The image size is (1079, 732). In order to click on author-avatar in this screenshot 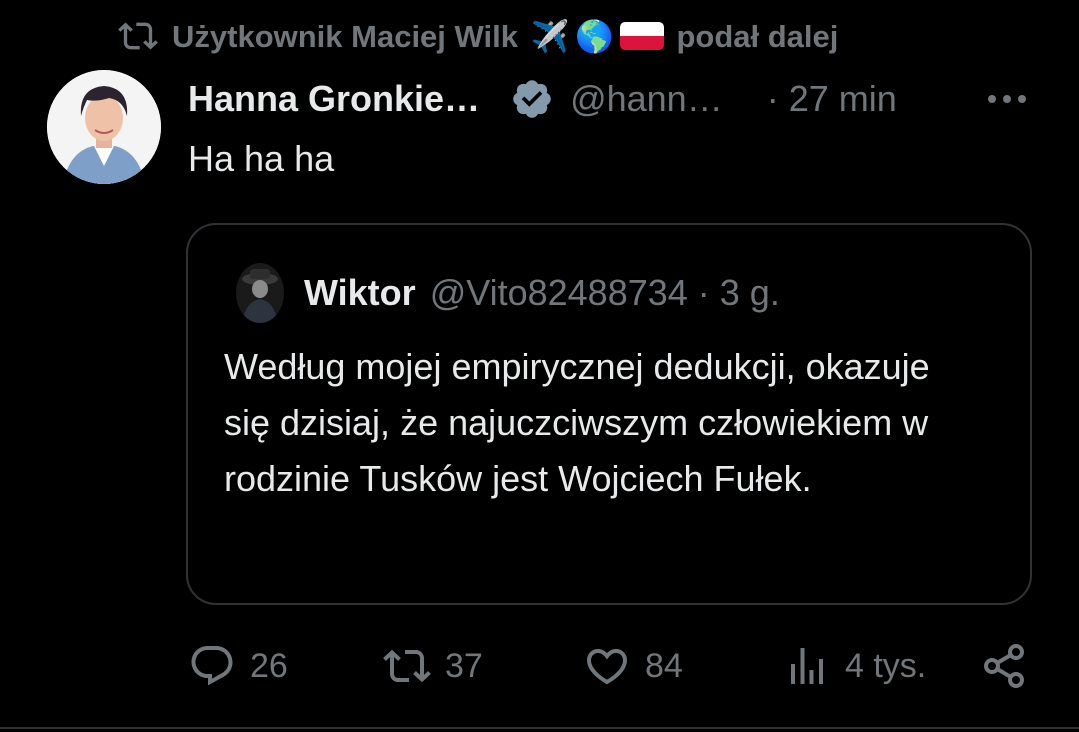, I will do `click(104, 127)`.